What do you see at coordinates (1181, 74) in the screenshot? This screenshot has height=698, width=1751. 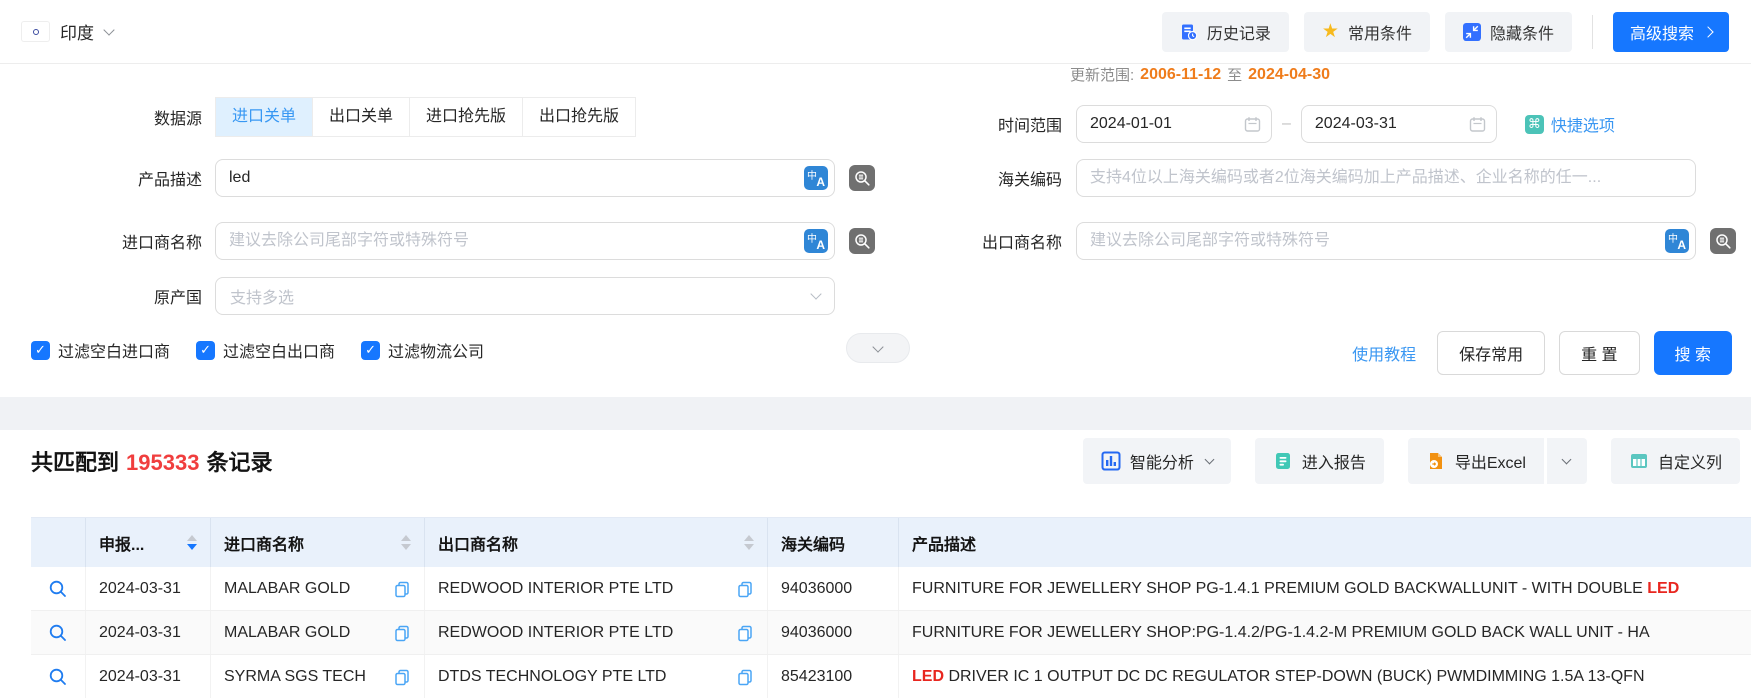 I see `update-range-from: 2006-11-12` at bounding box center [1181, 74].